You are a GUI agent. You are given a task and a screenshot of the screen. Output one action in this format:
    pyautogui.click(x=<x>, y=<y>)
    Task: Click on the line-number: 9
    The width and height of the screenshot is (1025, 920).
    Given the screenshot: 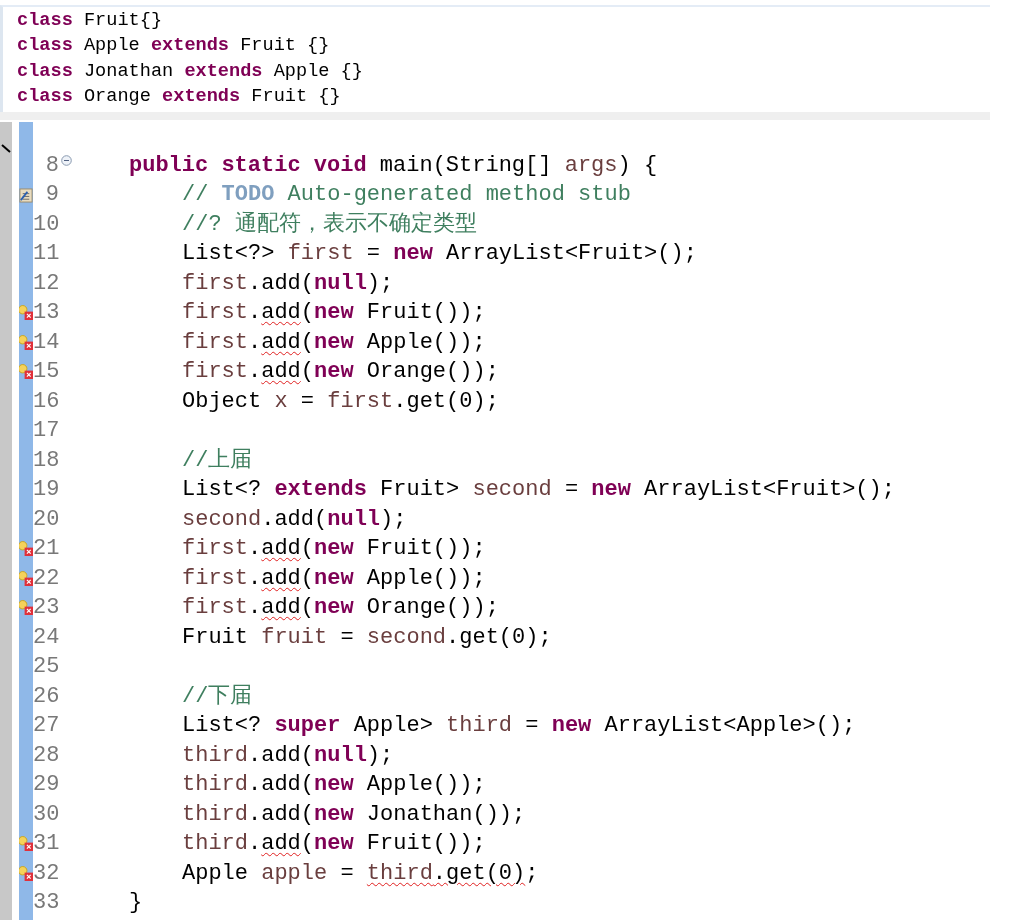 What is the action you would take?
    pyautogui.click(x=52, y=195)
    